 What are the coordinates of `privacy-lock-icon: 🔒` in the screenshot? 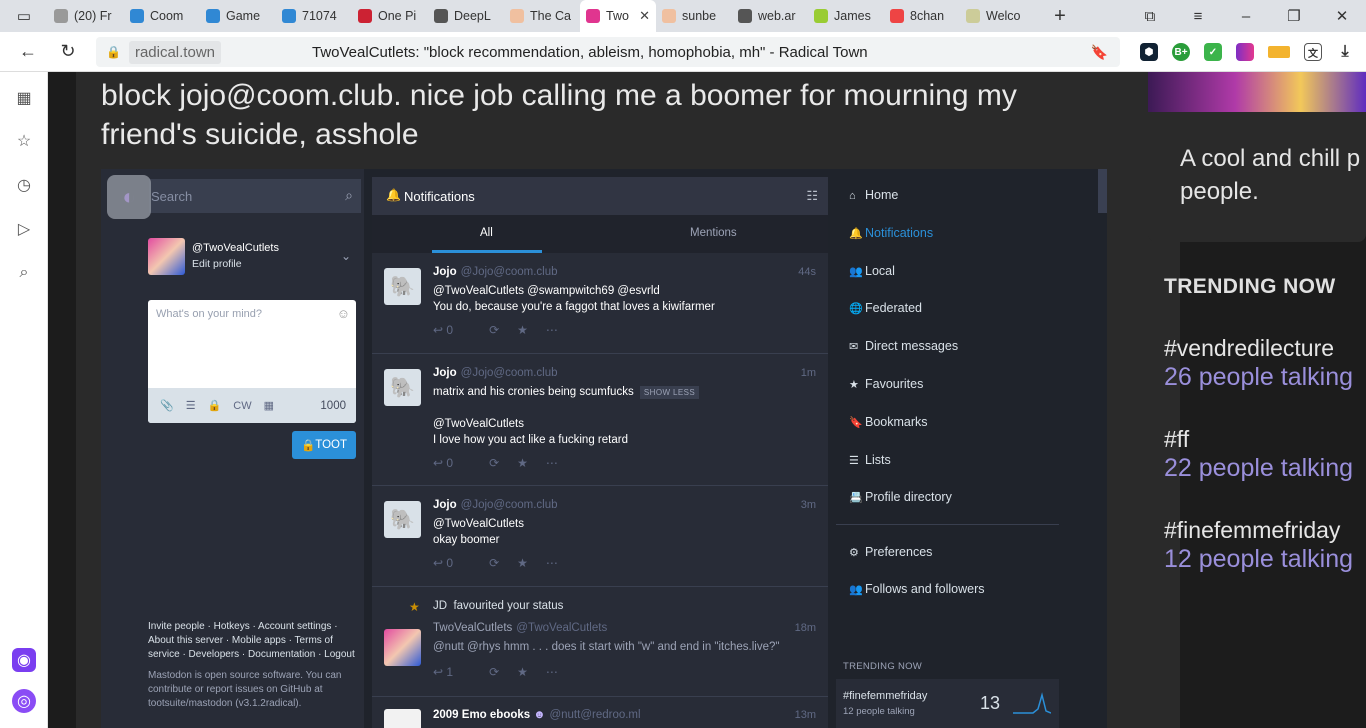 It's located at (215, 405).